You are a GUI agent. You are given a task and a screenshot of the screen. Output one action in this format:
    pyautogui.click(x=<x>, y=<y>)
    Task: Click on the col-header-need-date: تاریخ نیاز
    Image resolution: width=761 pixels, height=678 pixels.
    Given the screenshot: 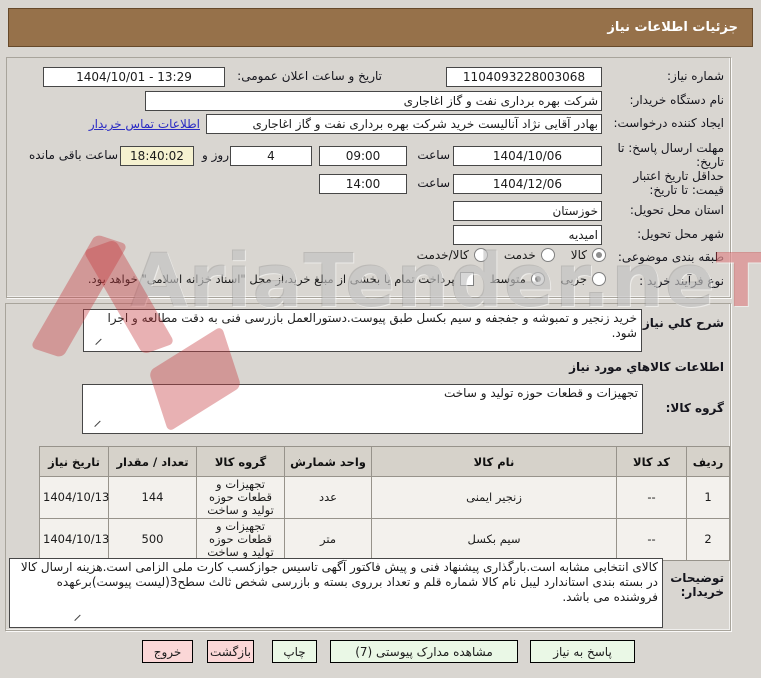 What is the action you would take?
    pyautogui.click(x=74, y=461)
    